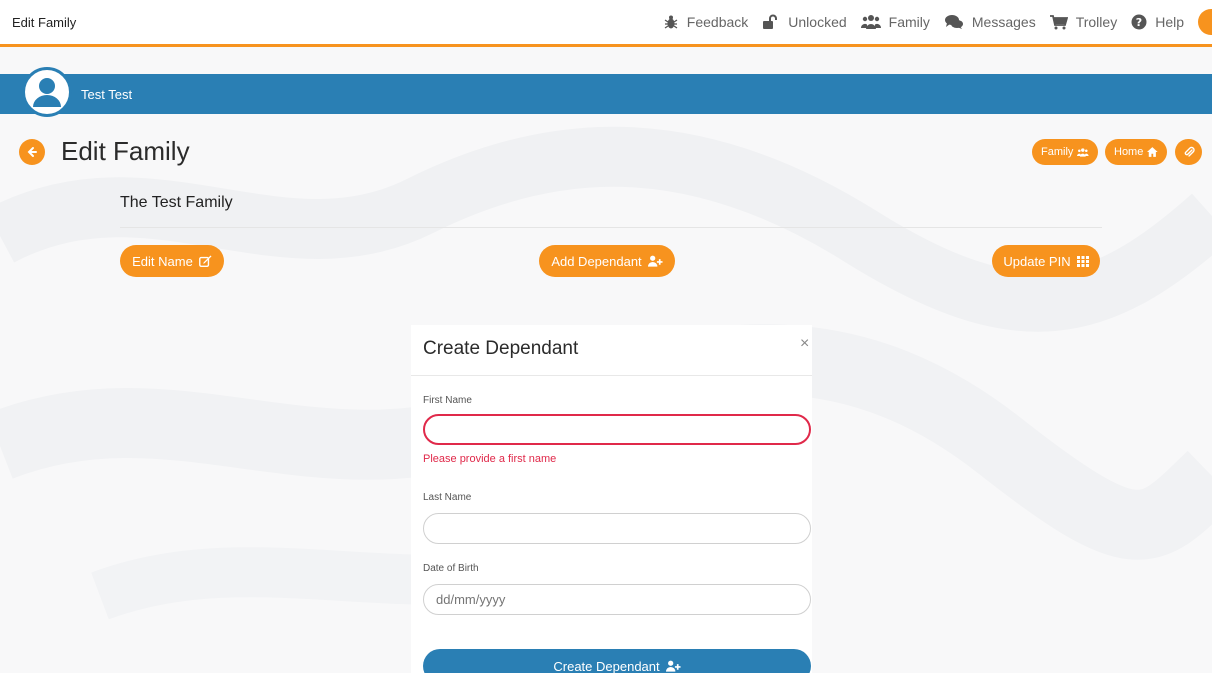  What do you see at coordinates (606, 94) in the screenshot?
I see `user-banner` at bounding box center [606, 94].